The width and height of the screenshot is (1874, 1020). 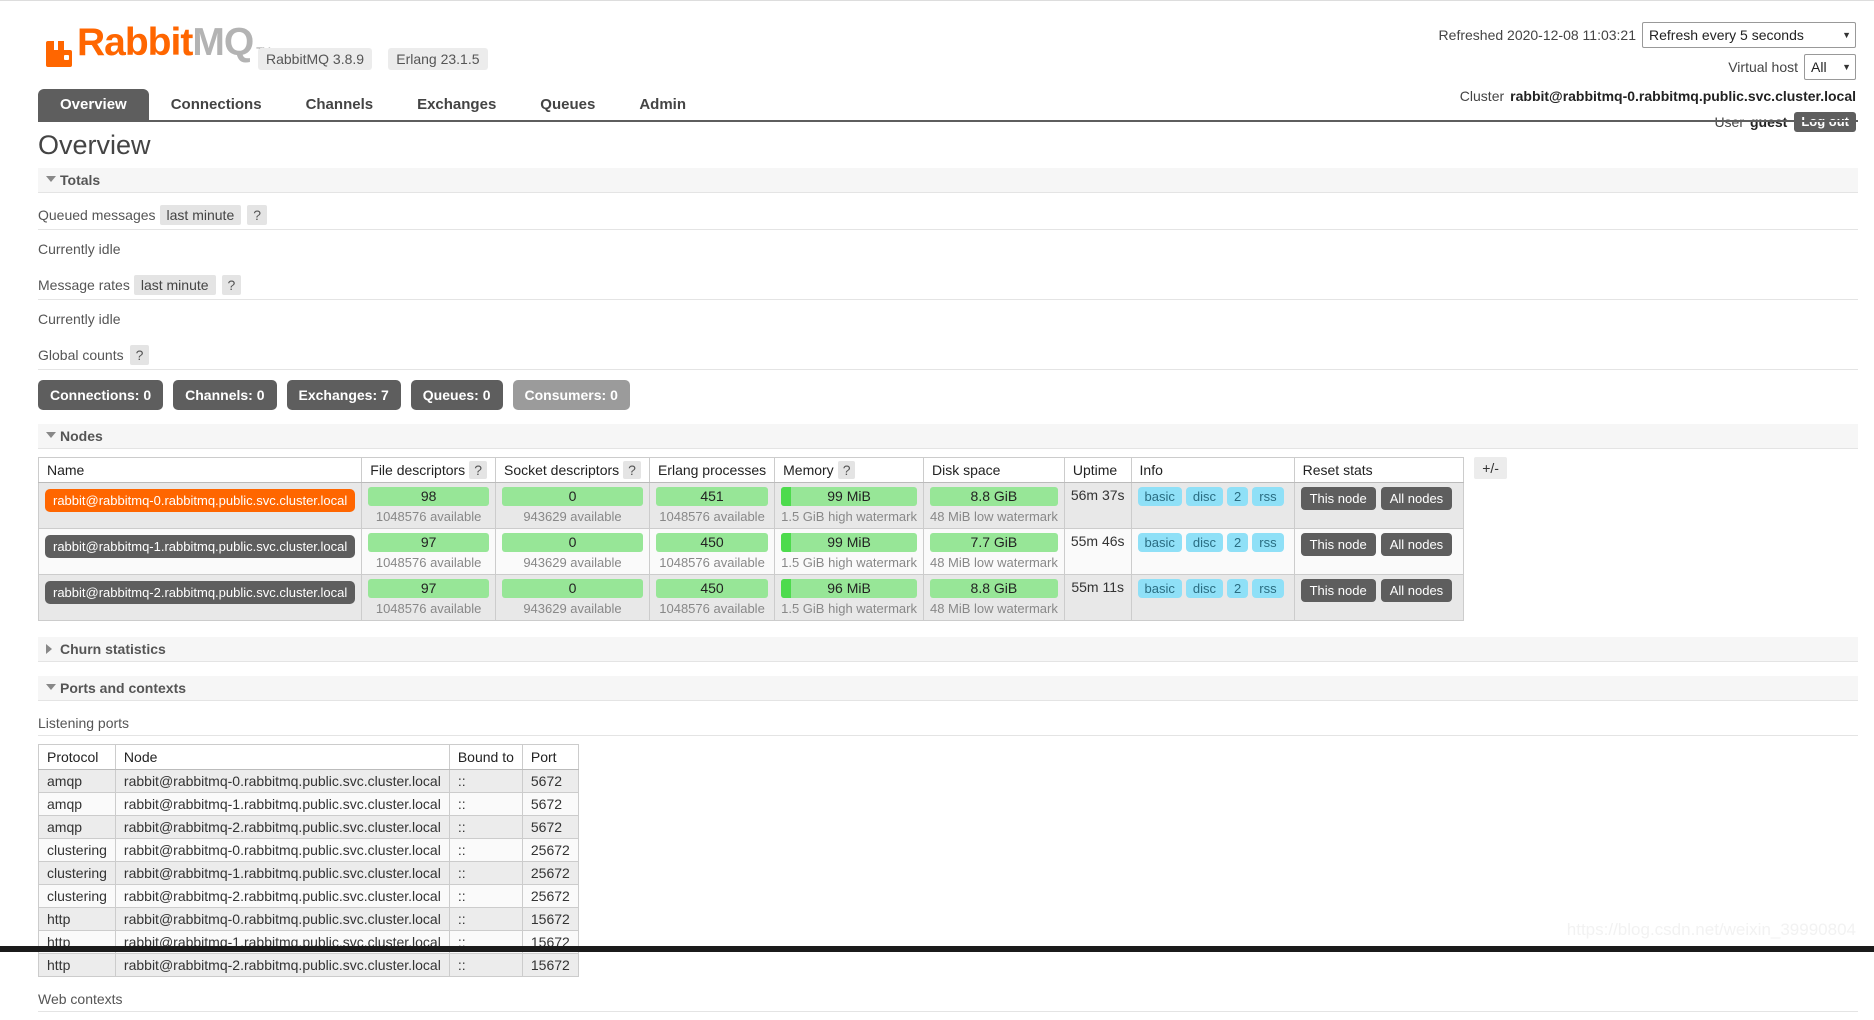 I want to click on window-bottom-bar, so click(x=937, y=949).